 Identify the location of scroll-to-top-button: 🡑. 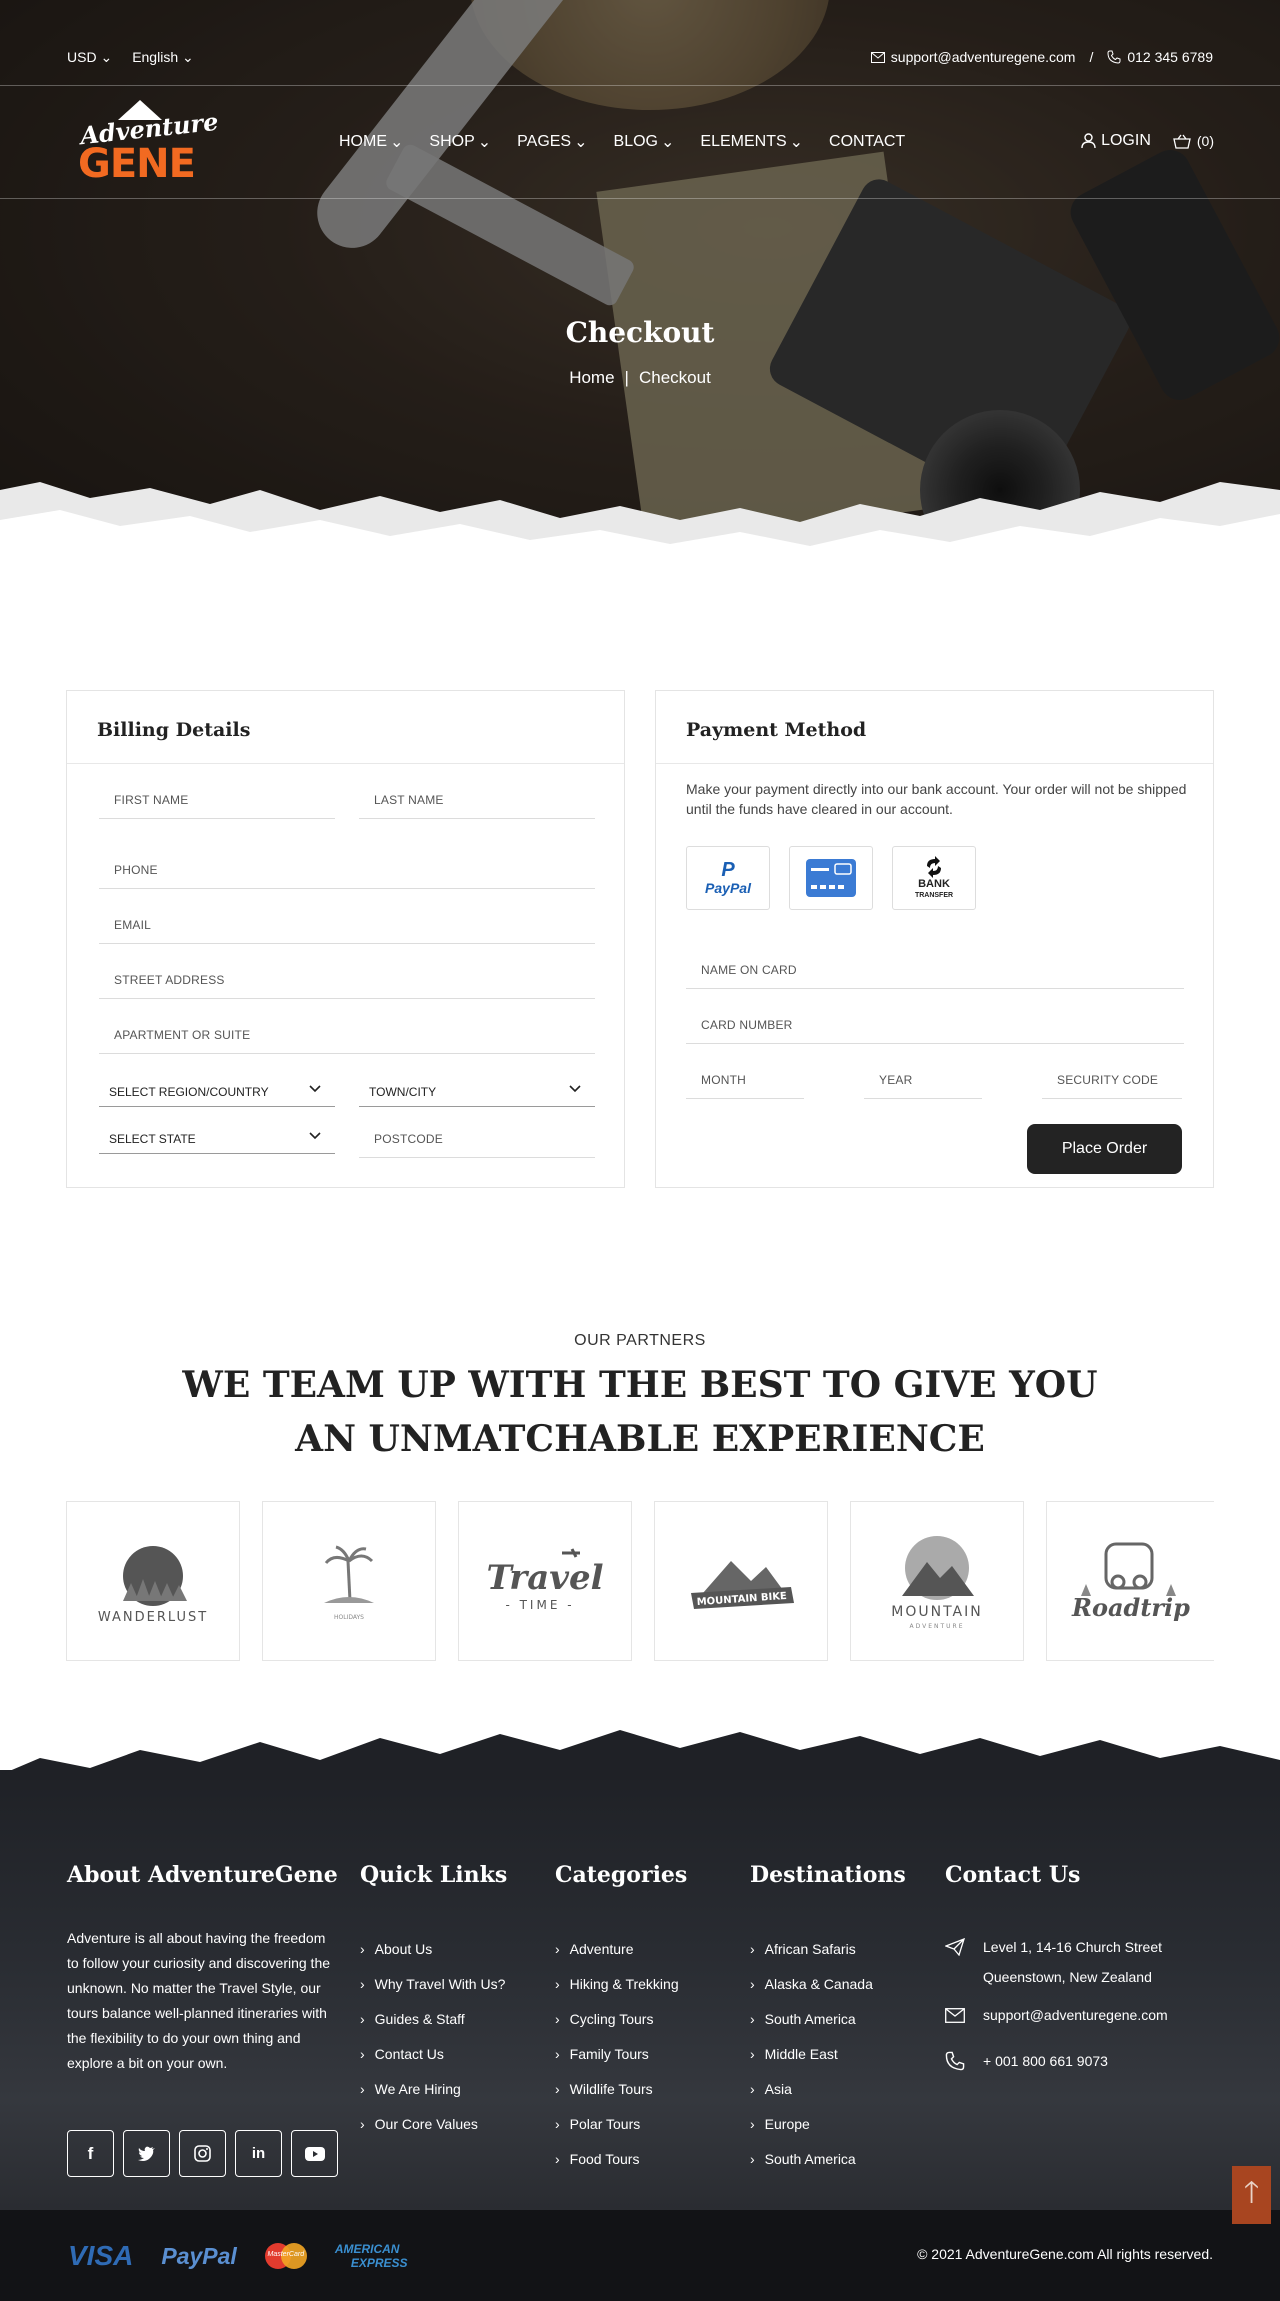
(1251, 2195).